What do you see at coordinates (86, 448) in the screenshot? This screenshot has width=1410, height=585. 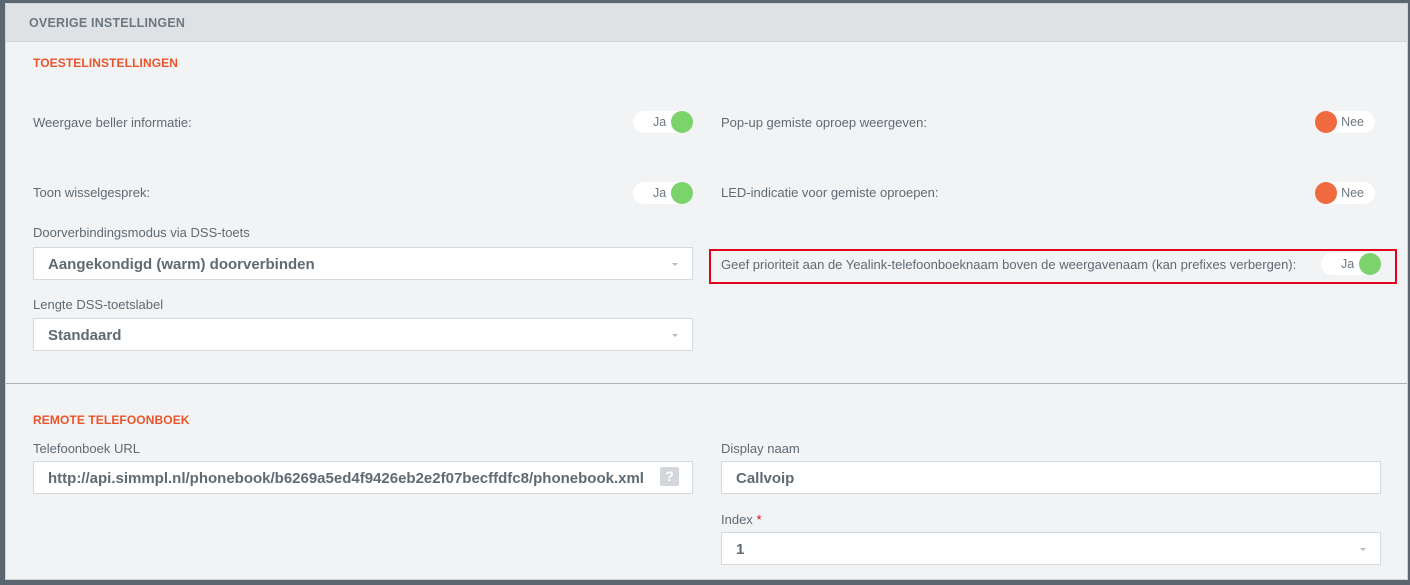 I see `phonebook-url-label: Telefoonboek URL` at bounding box center [86, 448].